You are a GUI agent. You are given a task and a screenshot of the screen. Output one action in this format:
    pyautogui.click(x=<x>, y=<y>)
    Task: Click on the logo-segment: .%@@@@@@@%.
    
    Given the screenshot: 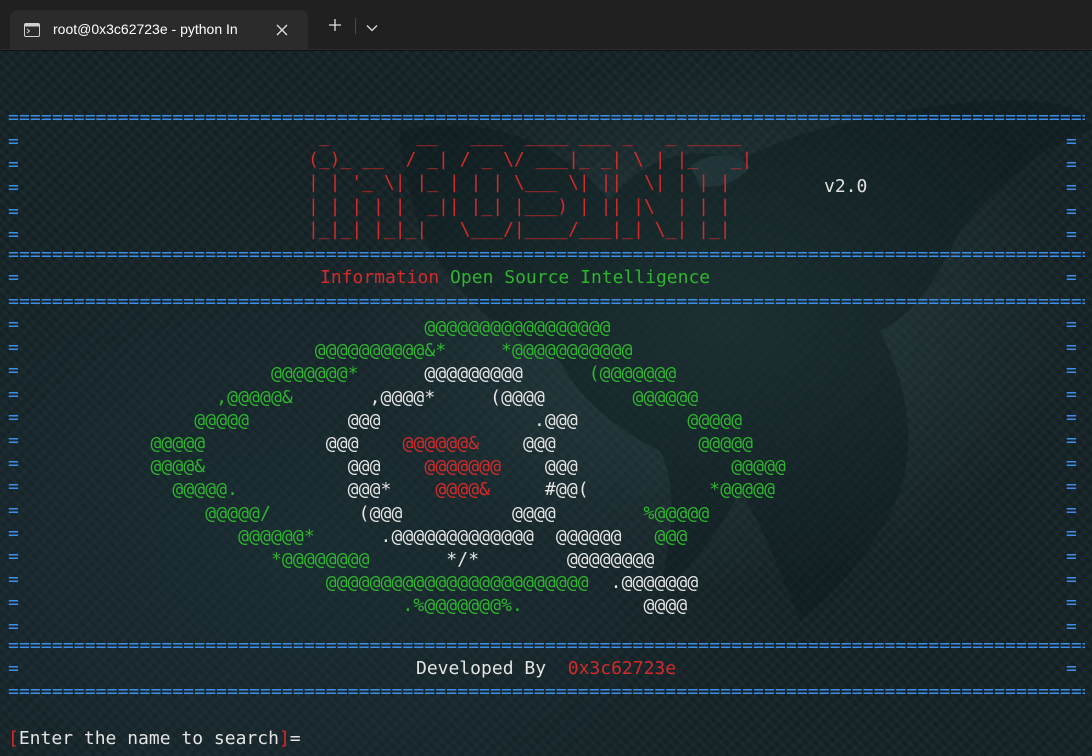 What is the action you would take?
    pyautogui.click(x=462, y=606)
    